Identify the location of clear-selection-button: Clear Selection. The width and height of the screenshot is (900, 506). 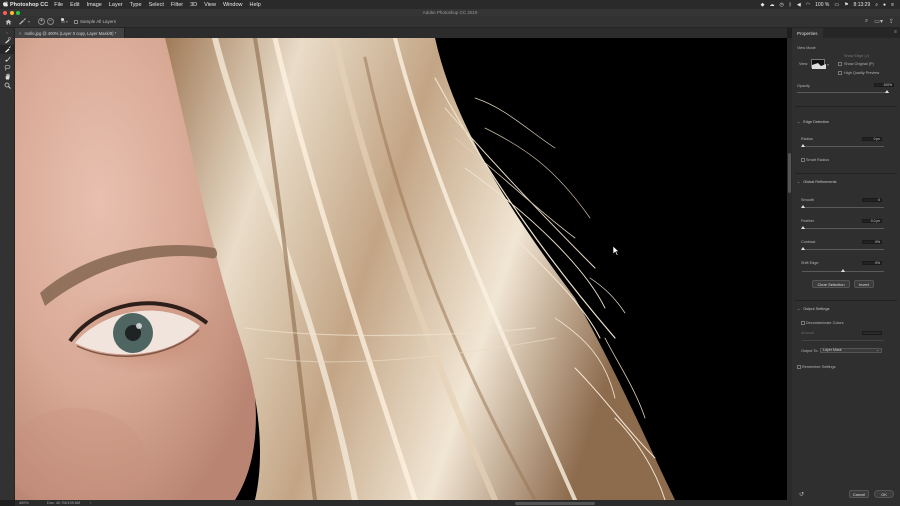
(831, 284).